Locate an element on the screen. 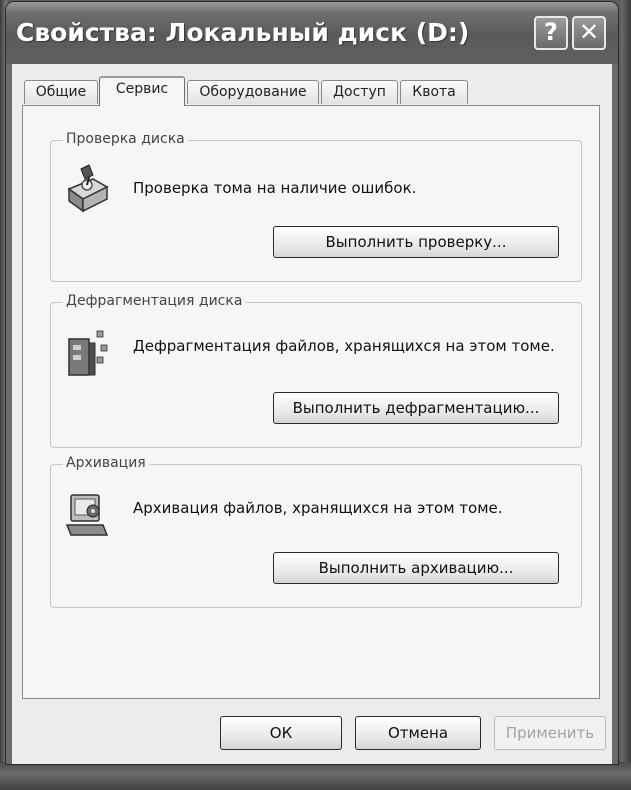 The height and width of the screenshot is (790, 631). close-icon: ✕ is located at coordinates (589, 32).